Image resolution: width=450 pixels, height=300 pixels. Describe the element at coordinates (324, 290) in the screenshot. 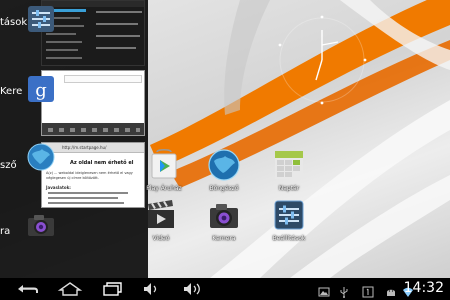

I see `image-icon` at that location.